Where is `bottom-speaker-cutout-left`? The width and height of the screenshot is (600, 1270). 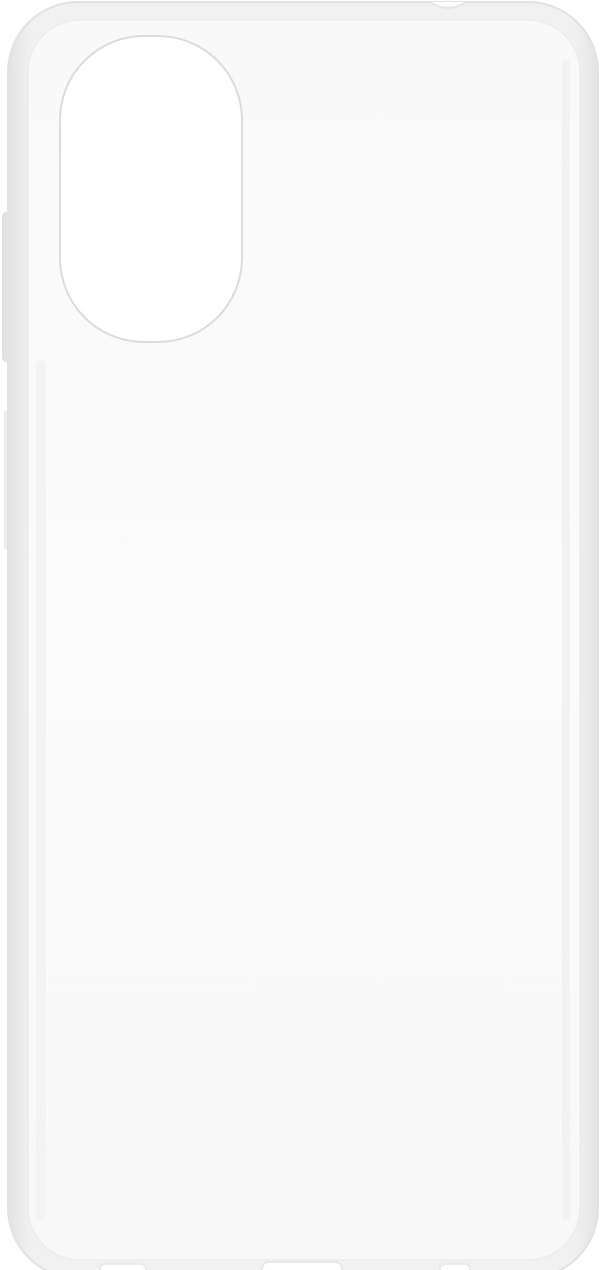
bottom-speaker-cutout-left is located at coordinates (123, 1266).